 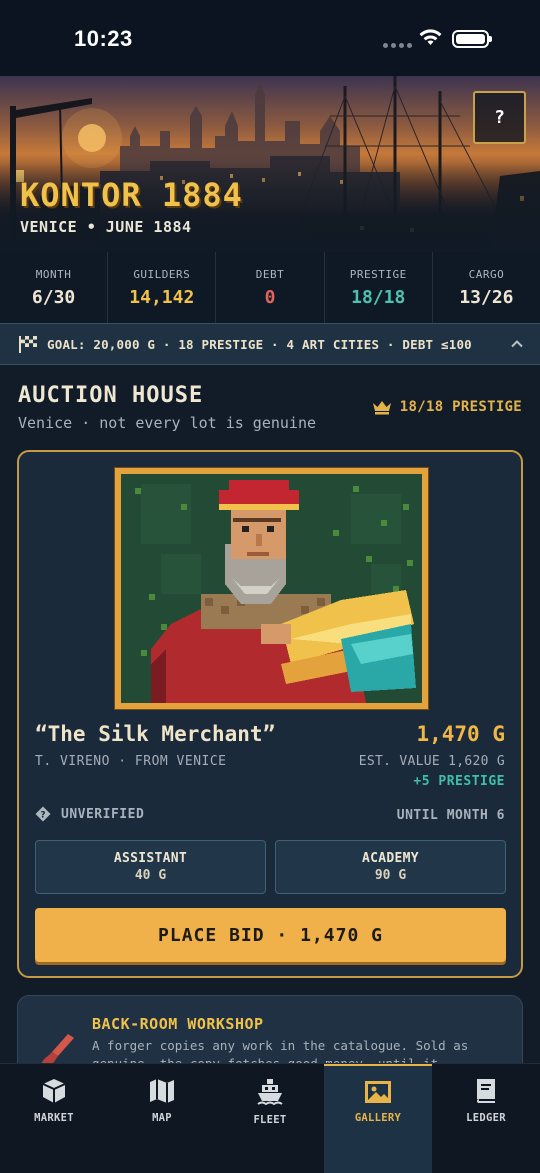 What do you see at coordinates (178, 1024) in the screenshot?
I see `workshop-title: BACK-ROOM WORKSHOP` at bounding box center [178, 1024].